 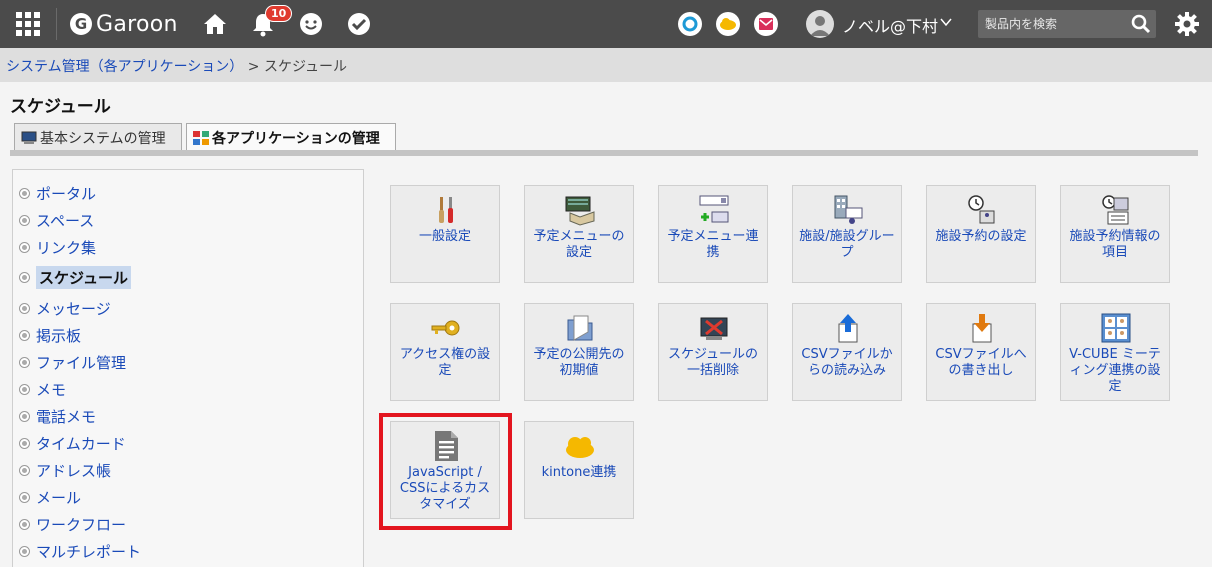 What do you see at coordinates (1115, 210) in the screenshot?
I see `reservation-items-icon` at bounding box center [1115, 210].